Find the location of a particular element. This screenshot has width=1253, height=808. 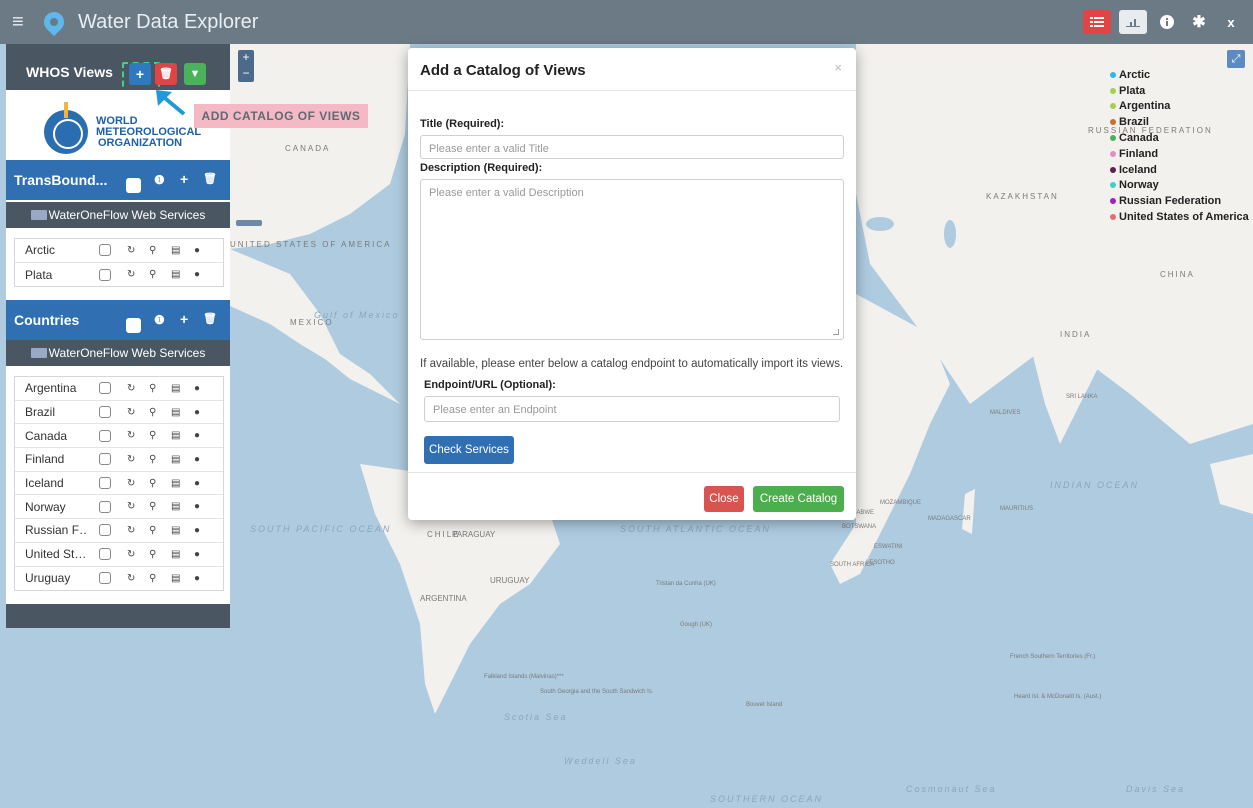

list-item: United St… ↻ ⚲ ▤ ● is located at coordinates (119, 555).